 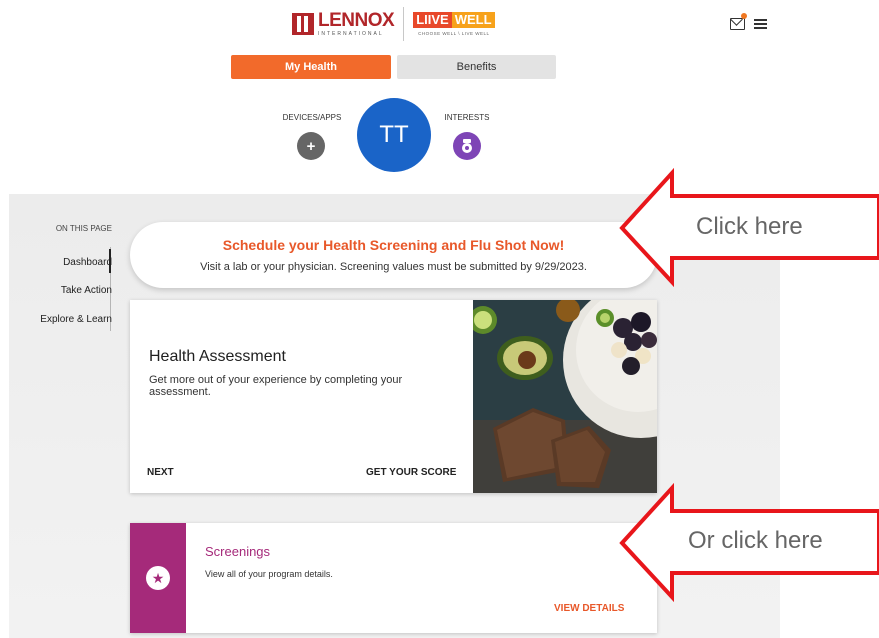 I want to click on livewell-tagline: CHOOSE WELL \ LIVE WELL, so click(x=454, y=33).